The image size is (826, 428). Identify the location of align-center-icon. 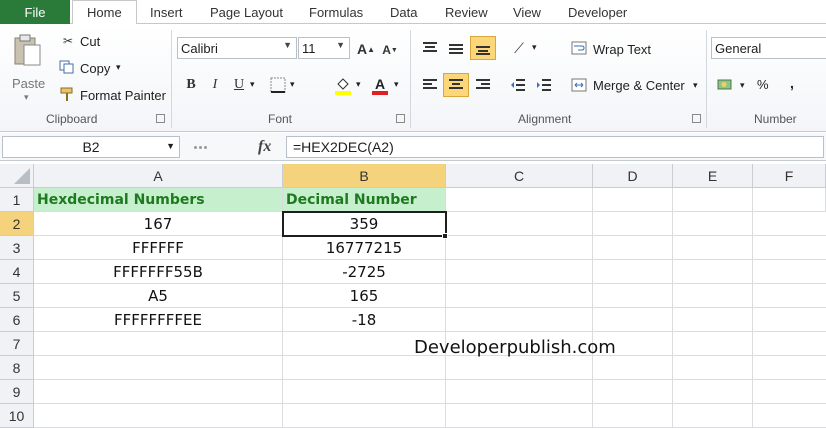
(456, 85).